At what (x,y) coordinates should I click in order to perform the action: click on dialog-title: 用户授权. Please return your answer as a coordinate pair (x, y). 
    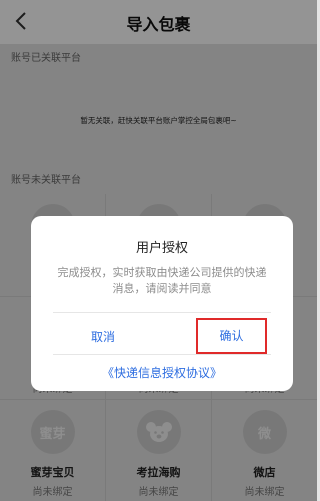
    Looking at the image, I should click on (161, 248).